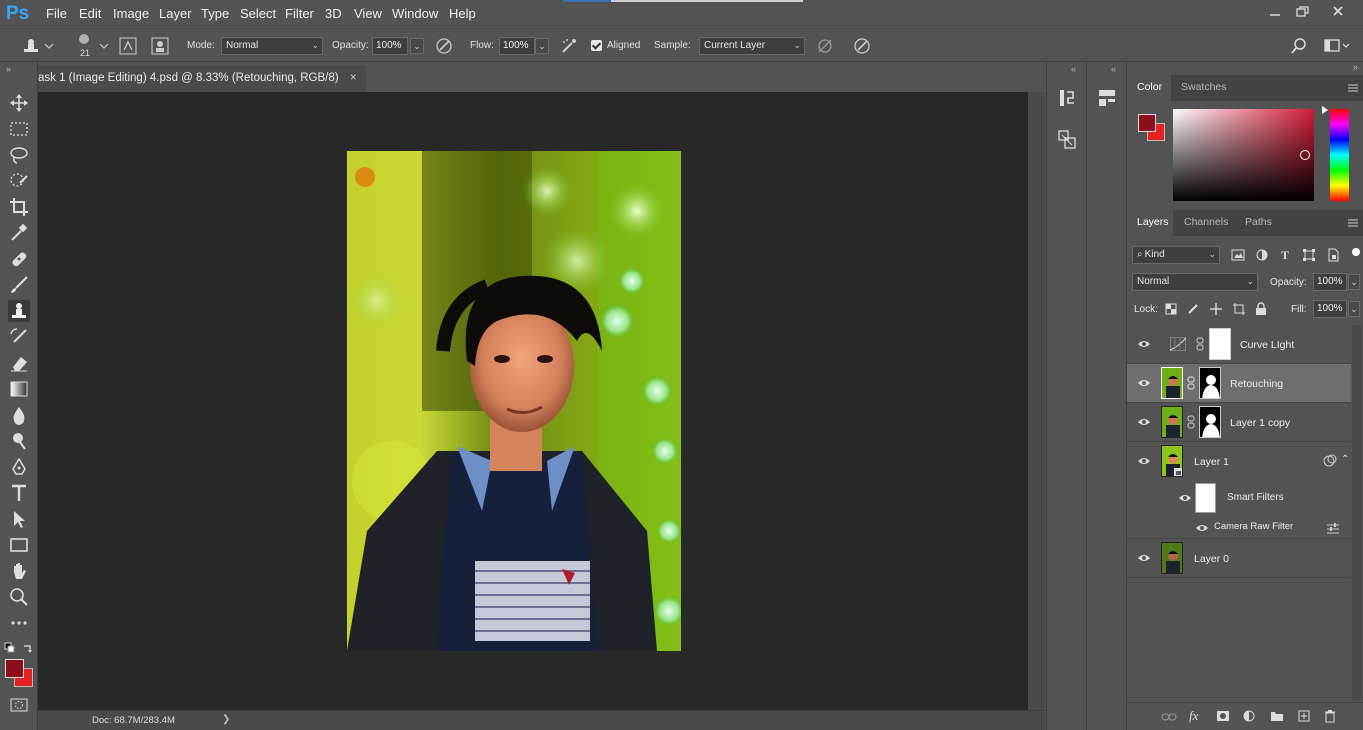 This screenshot has width=1363, height=730. I want to click on menu-file: File, so click(56, 13).